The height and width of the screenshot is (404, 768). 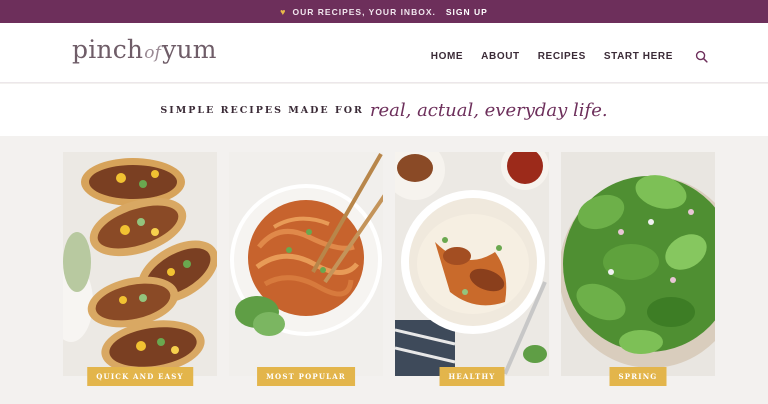 What do you see at coordinates (638, 264) in the screenshot?
I see `green-salad-image` at bounding box center [638, 264].